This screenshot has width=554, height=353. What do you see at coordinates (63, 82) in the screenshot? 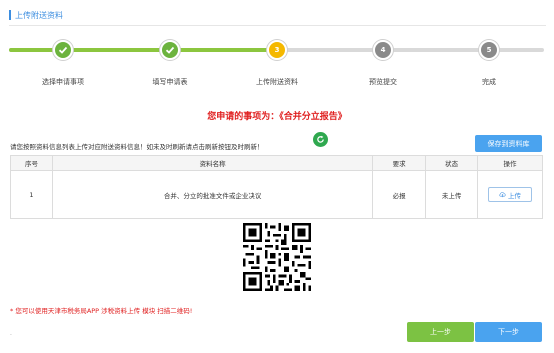
I see `step-1-label: 选择申请事项` at bounding box center [63, 82].